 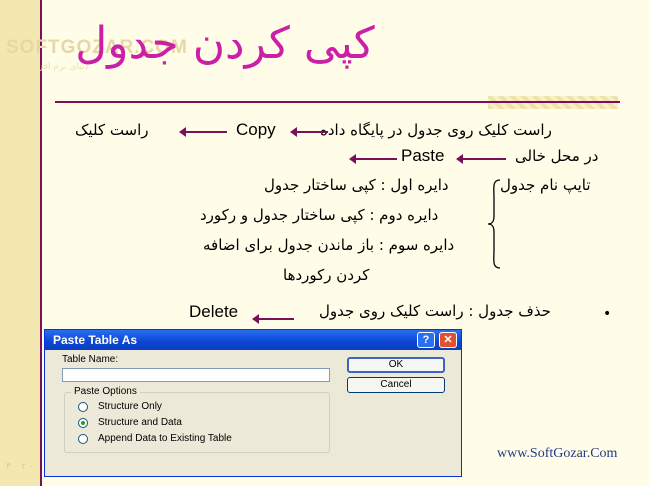 I want to click on close-button: ✕, so click(x=448, y=340).